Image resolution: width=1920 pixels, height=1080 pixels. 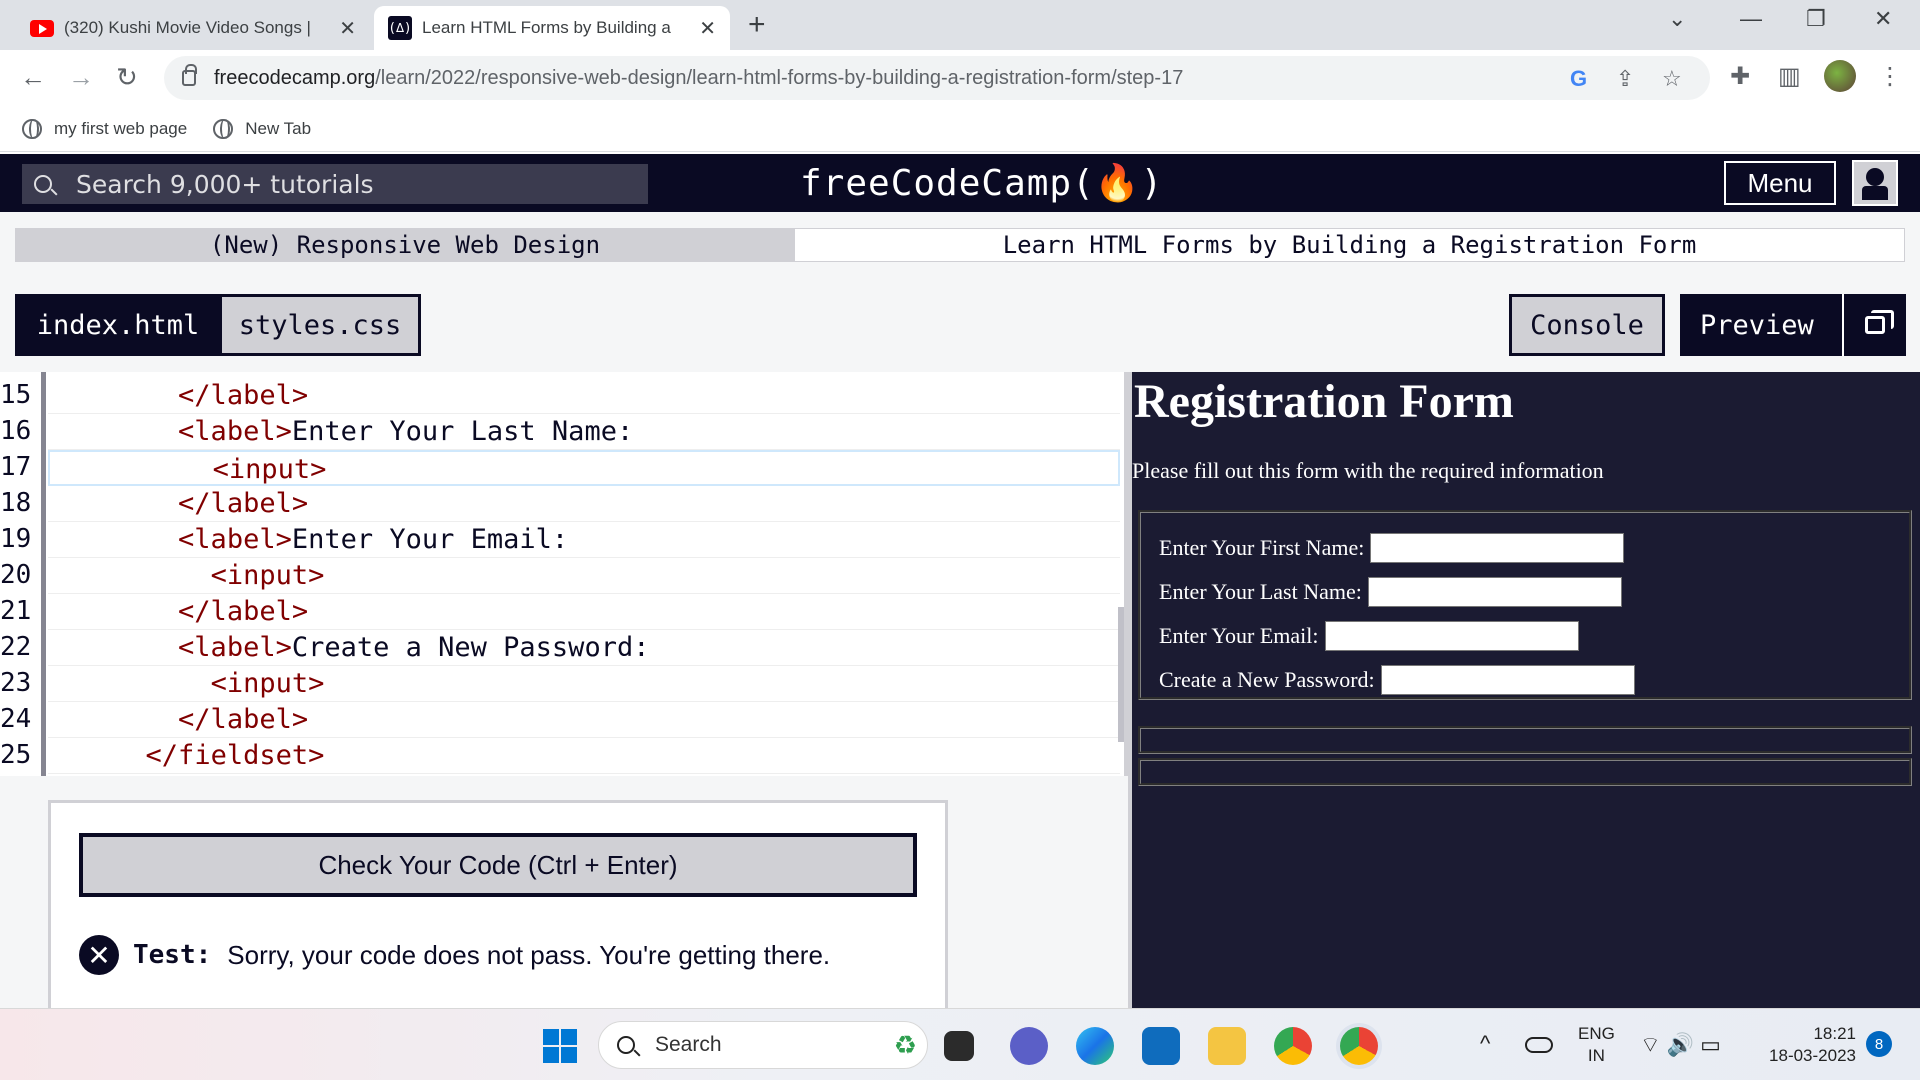 What do you see at coordinates (584, 540) in the screenshot?
I see `code-line: <label>Enter Your Email:` at bounding box center [584, 540].